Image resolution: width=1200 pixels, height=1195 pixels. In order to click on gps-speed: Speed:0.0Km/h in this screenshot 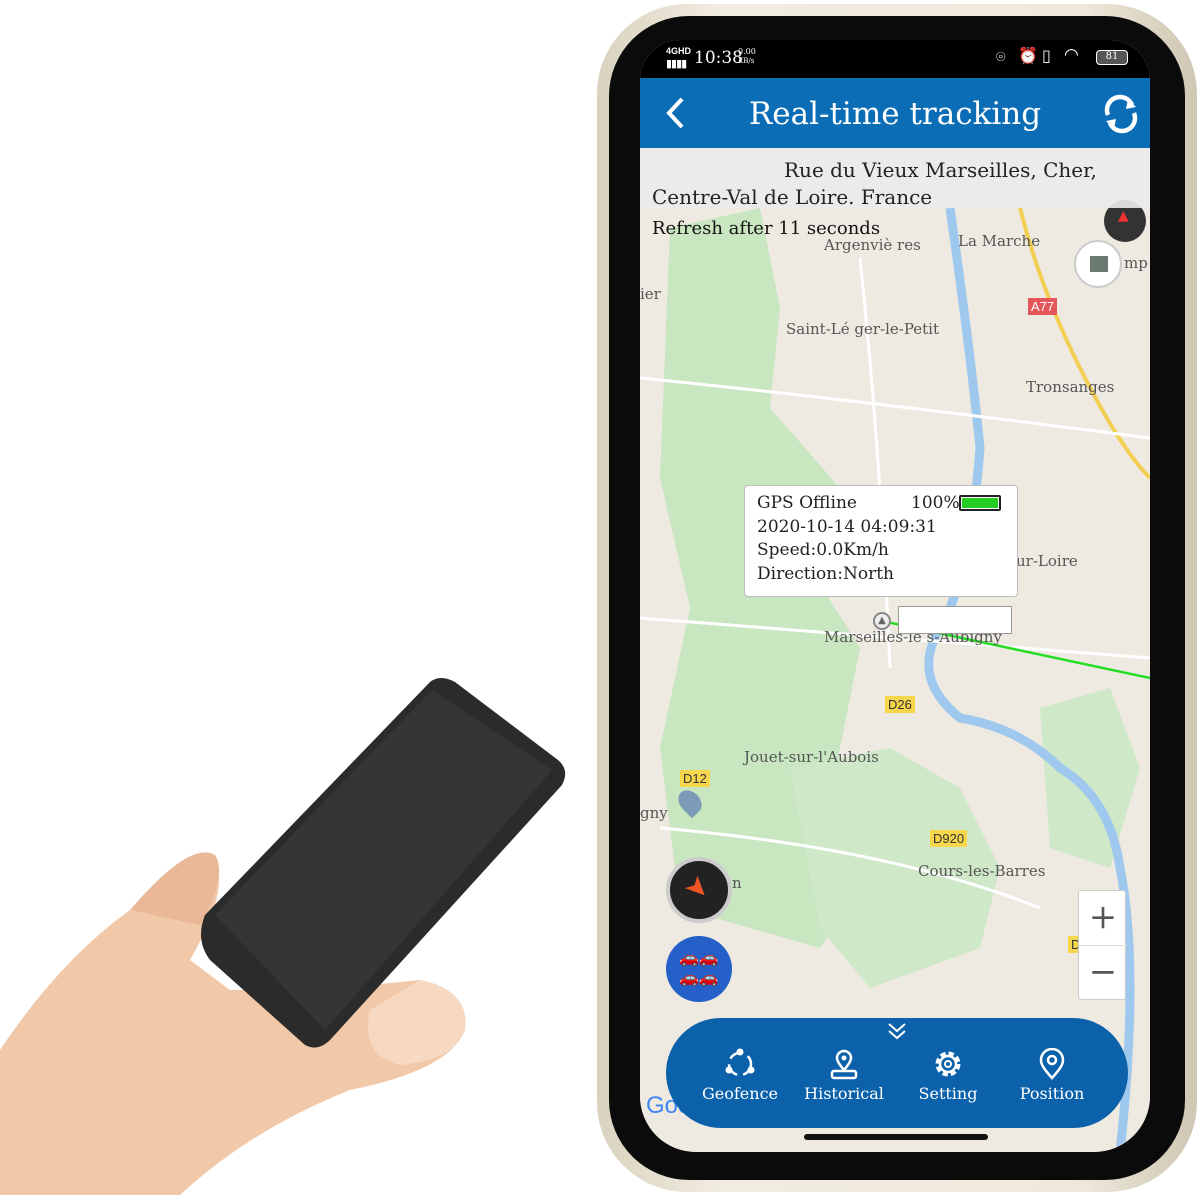, I will do `click(823, 550)`.